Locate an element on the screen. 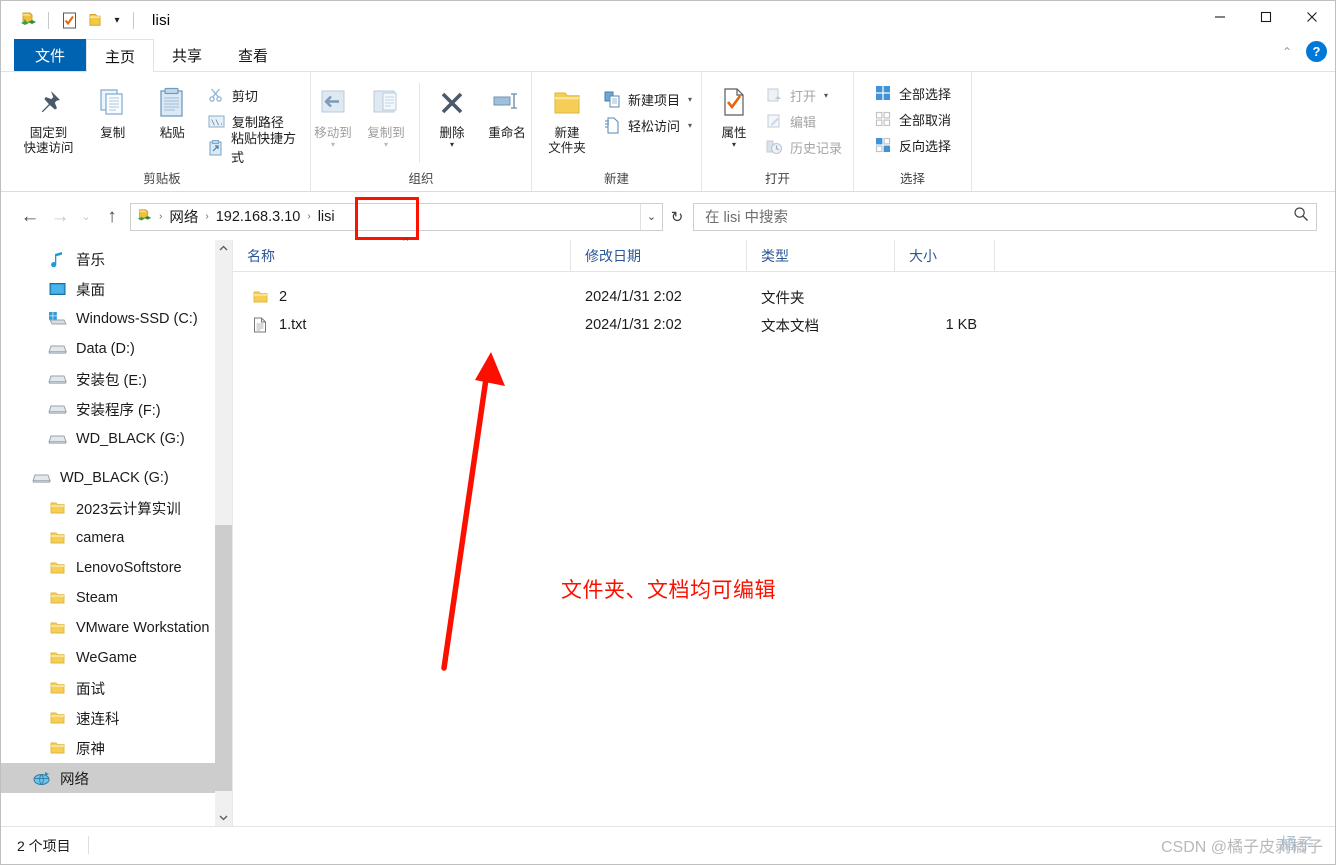 Image resolution: width=1336 pixels, height=865 pixels. search-box: 在 lisi 中搜索 is located at coordinates (1005, 216).